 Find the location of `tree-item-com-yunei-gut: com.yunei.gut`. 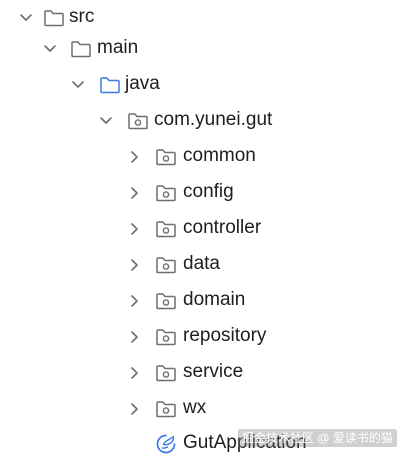

tree-item-com-yunei-gut: com.yunei.gut is located at coordinates (204, 121).